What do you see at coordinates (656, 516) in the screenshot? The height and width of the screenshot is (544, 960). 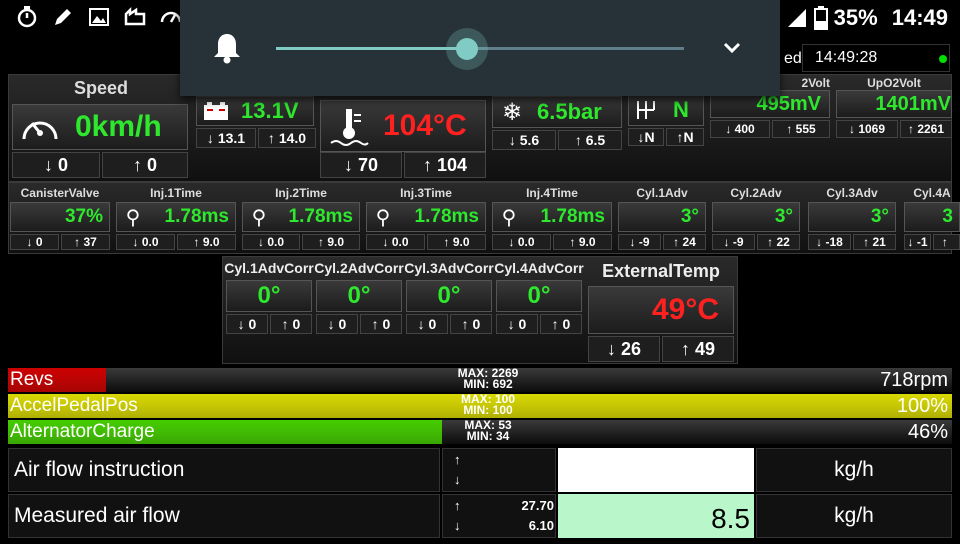 I see `table-value-cell: 8.5` at bounding box center [656, 516].